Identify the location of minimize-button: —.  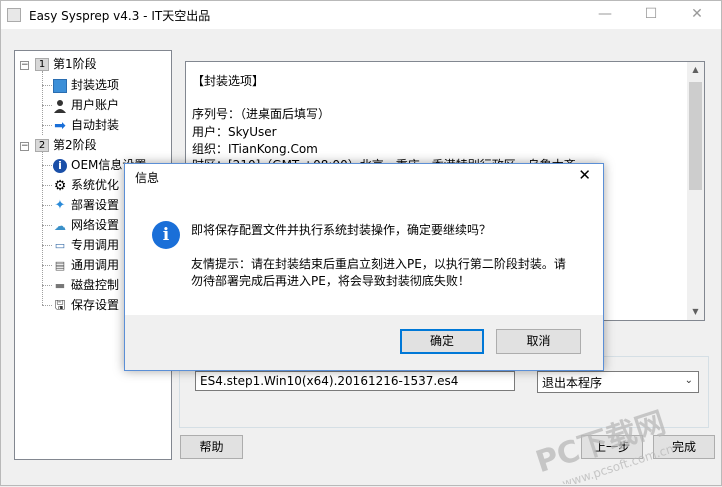
(605, 15).